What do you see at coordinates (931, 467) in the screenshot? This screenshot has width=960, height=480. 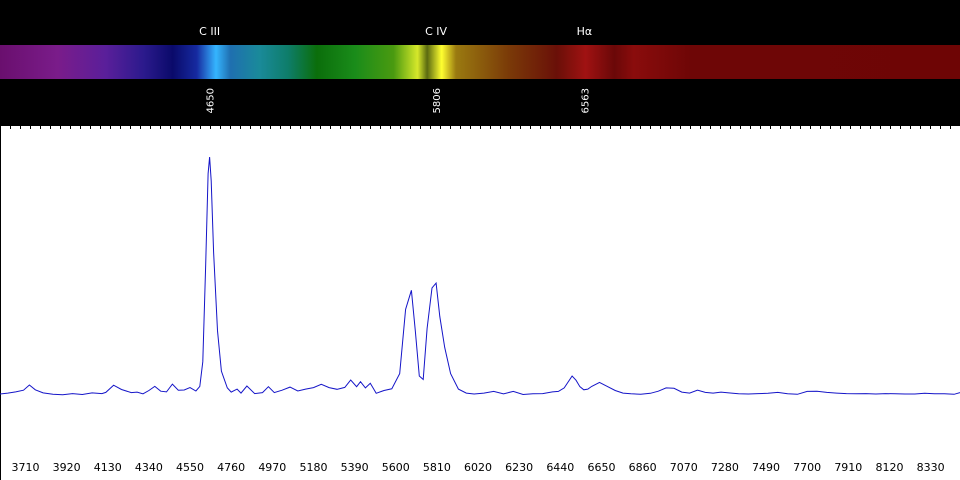 I see `x-tick-label: 8330` at bounding box center [931, 467].